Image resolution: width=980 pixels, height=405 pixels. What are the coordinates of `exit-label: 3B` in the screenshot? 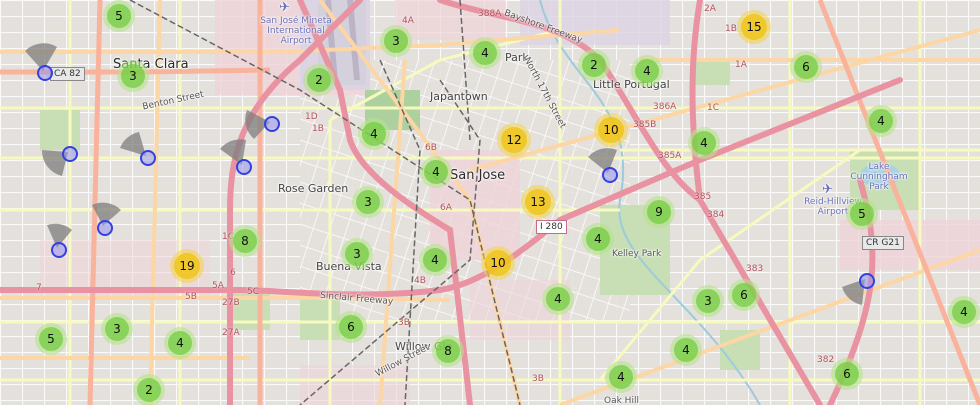 It's located at (404, 323).